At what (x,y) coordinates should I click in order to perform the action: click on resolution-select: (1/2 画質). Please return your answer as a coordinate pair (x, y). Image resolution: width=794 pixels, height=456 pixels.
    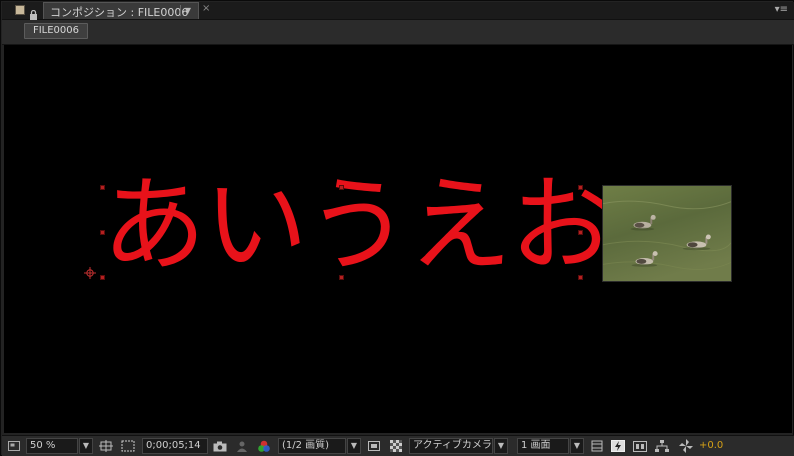
    Looking at the image, I should click on (312, 446).